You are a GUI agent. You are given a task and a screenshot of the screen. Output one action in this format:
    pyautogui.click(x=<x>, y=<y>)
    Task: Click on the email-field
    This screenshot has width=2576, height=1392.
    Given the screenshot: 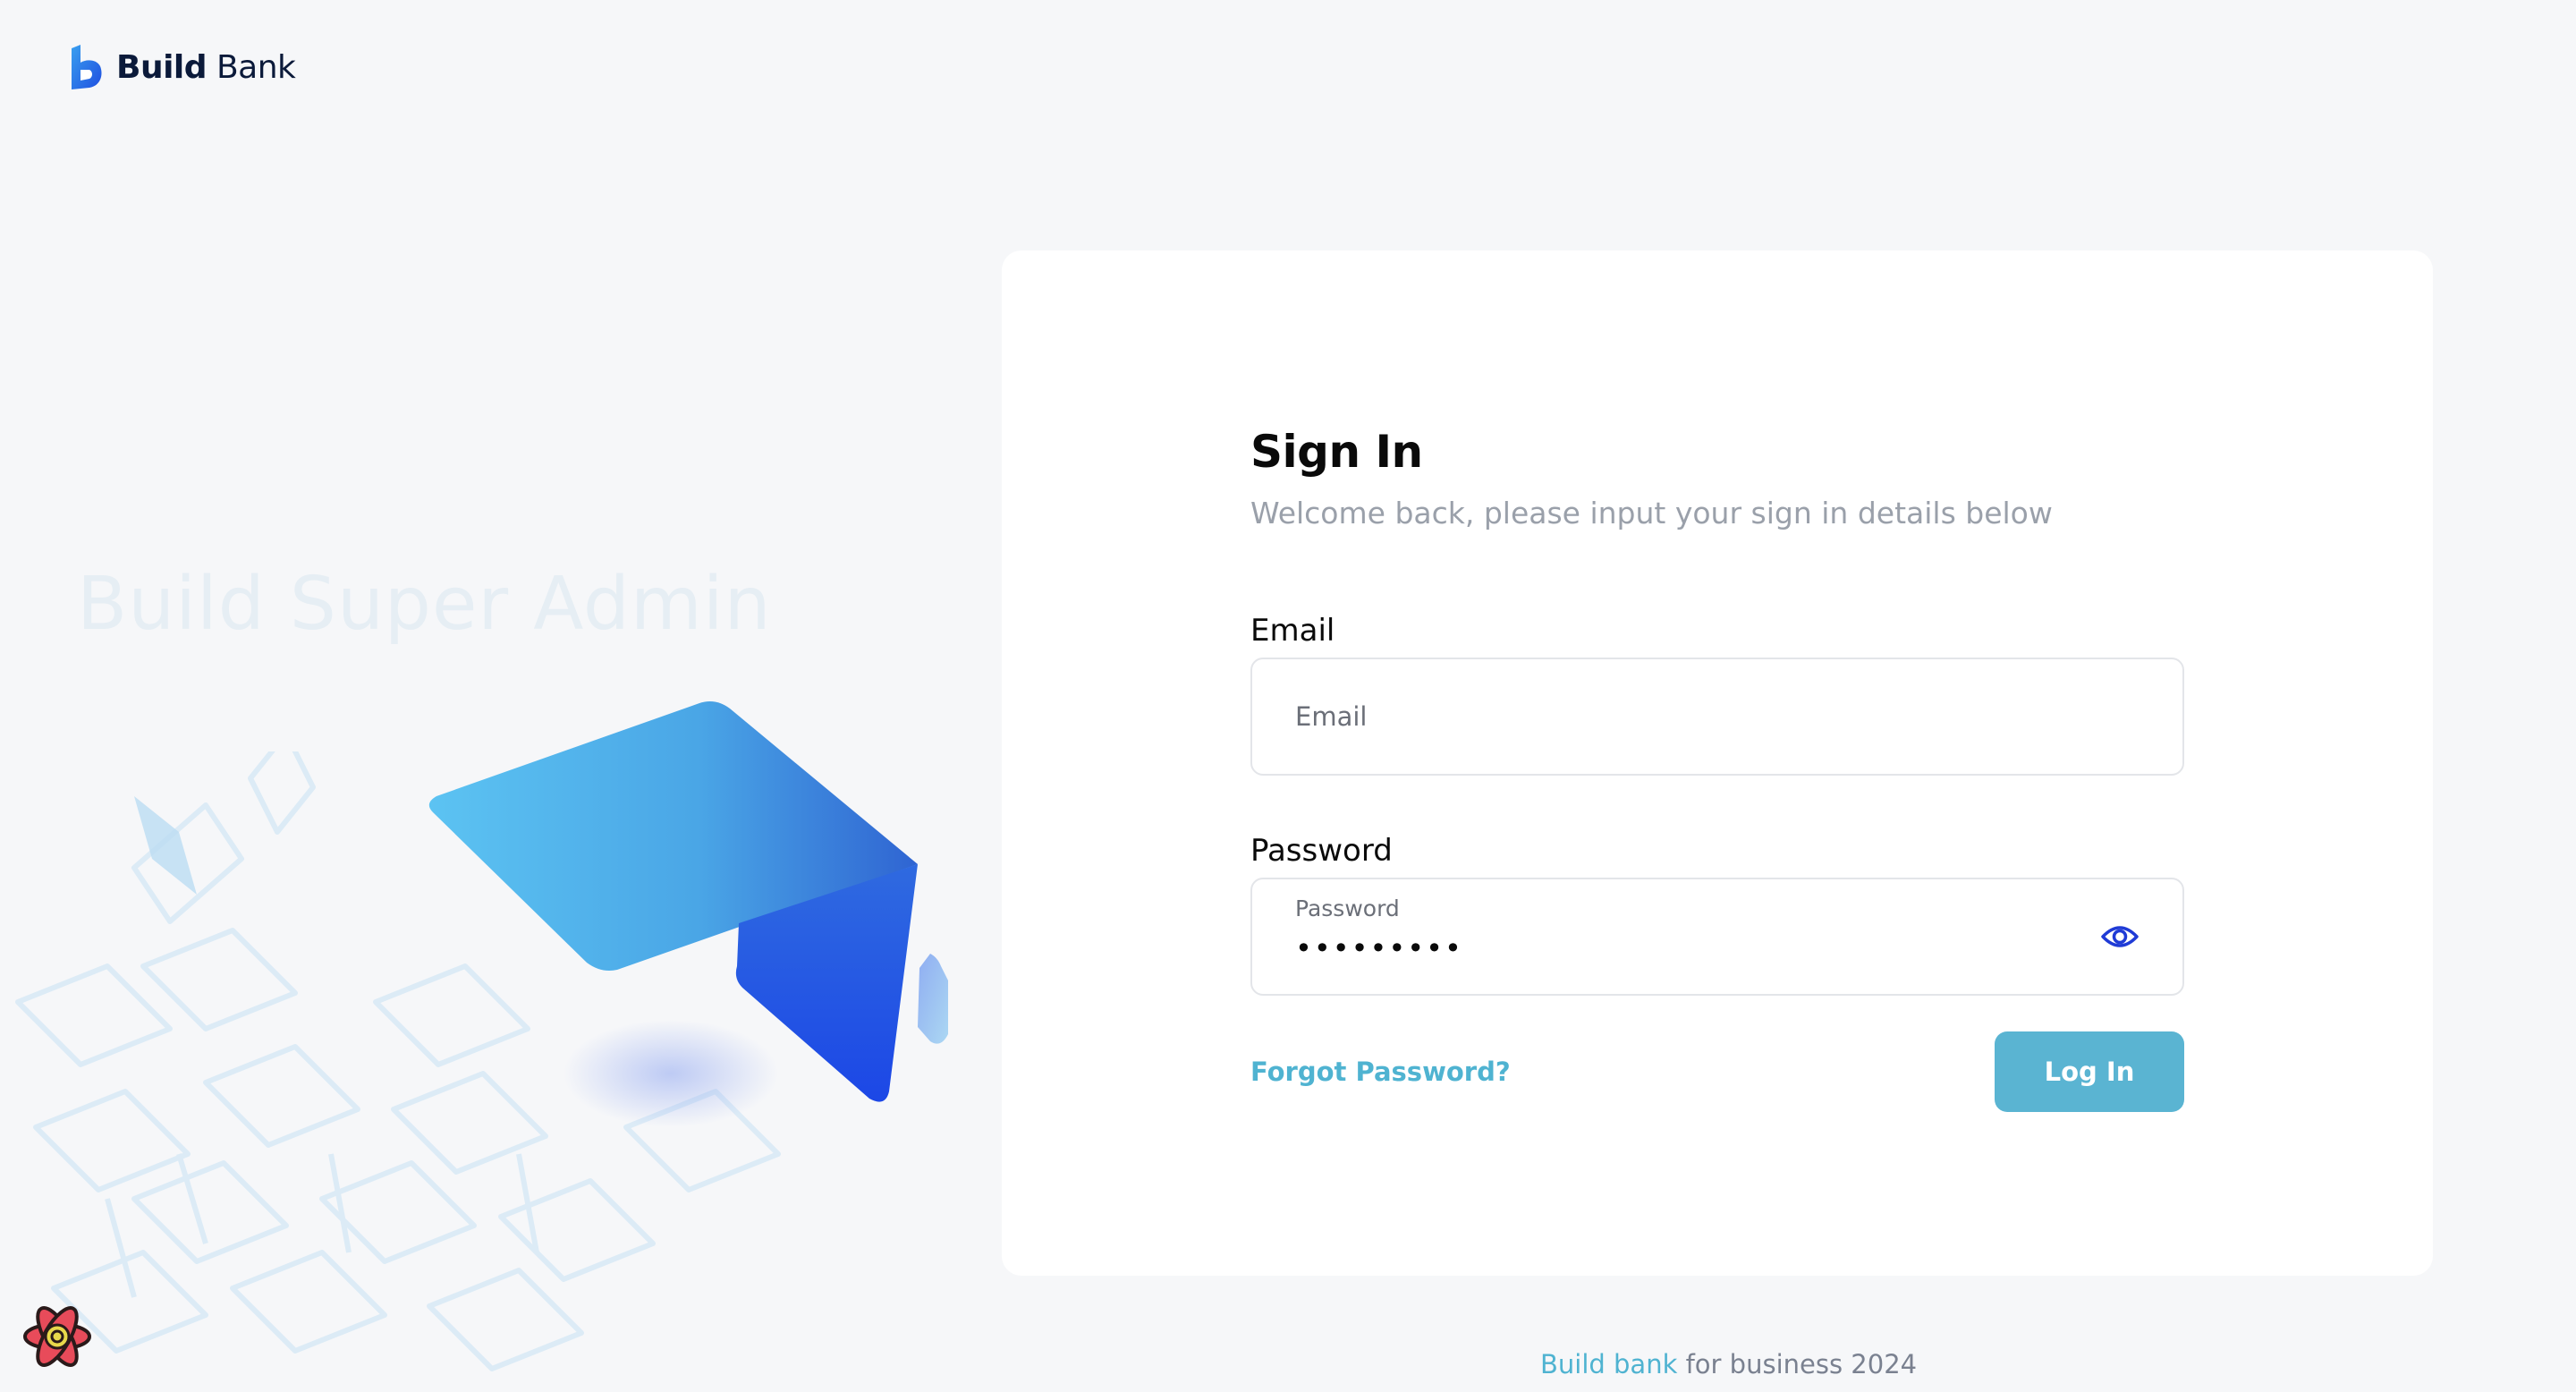 What is the action you would take?
    pyautogui.click(x=1717, y=717)
    